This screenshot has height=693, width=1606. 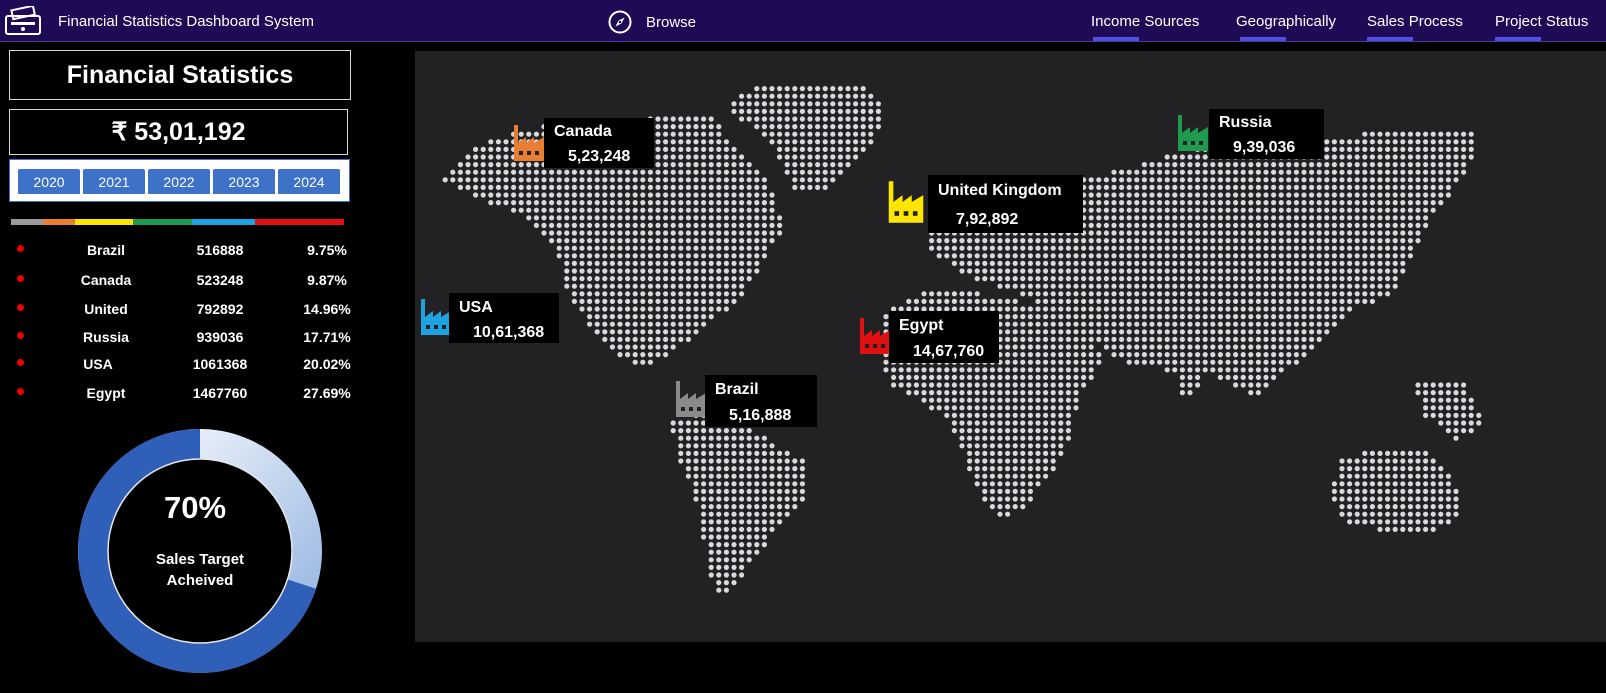 What do you see at coordinates (59, 222) in the screenshot?
I see `color-segment-orange` at bounding box center [59, 222].